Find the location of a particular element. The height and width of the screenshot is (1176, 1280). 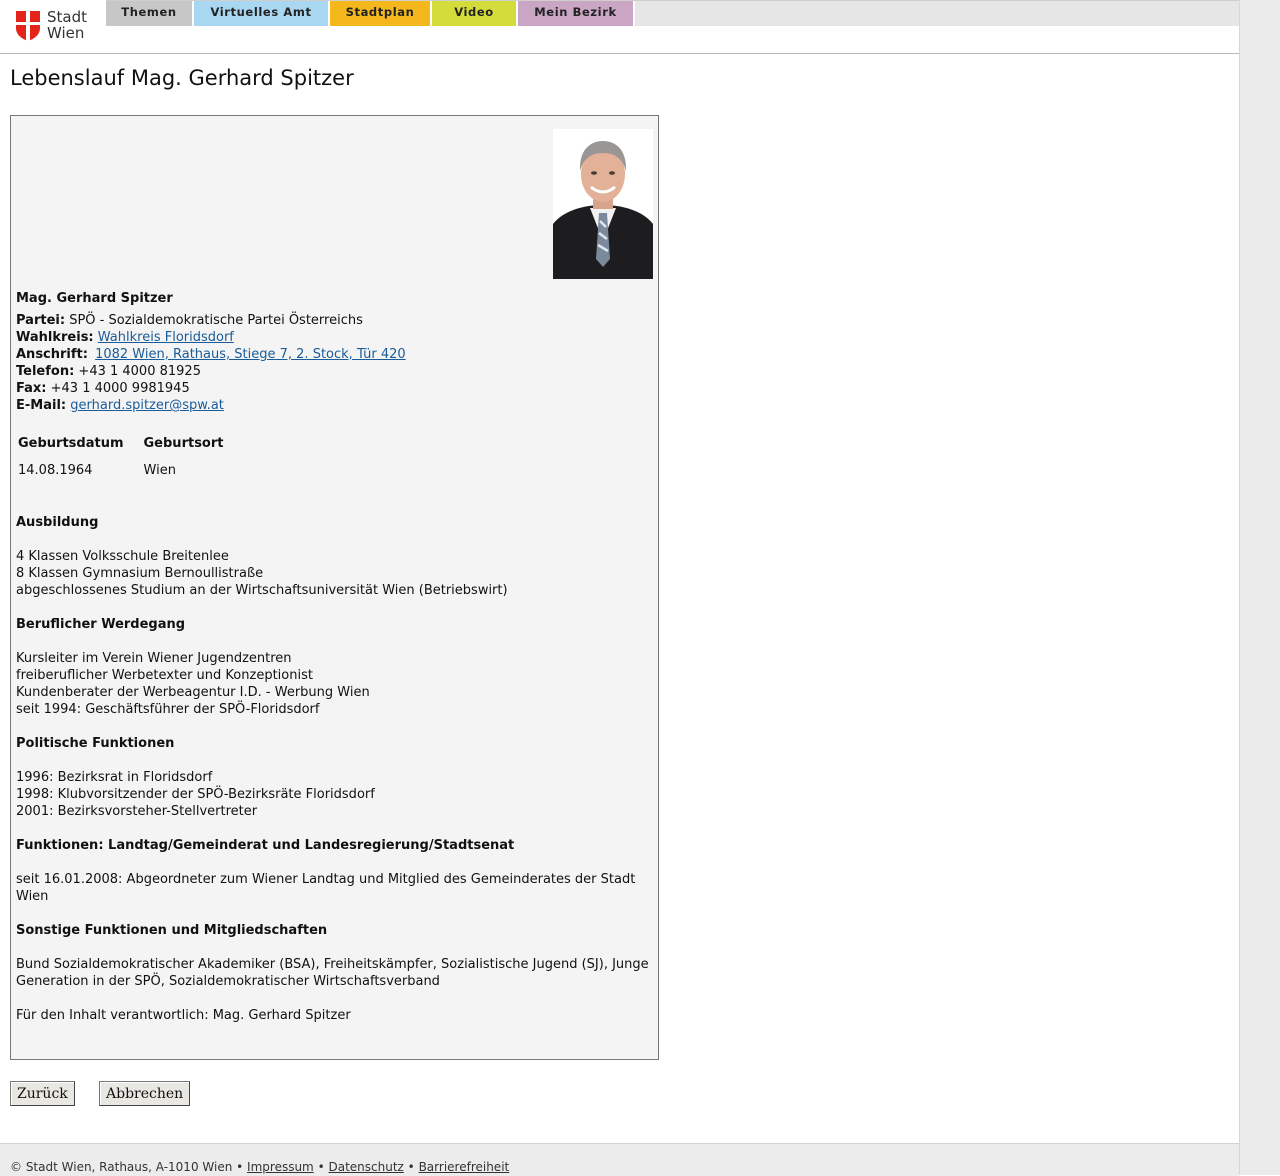

portrait-photo is located at coordinates (603, 204).